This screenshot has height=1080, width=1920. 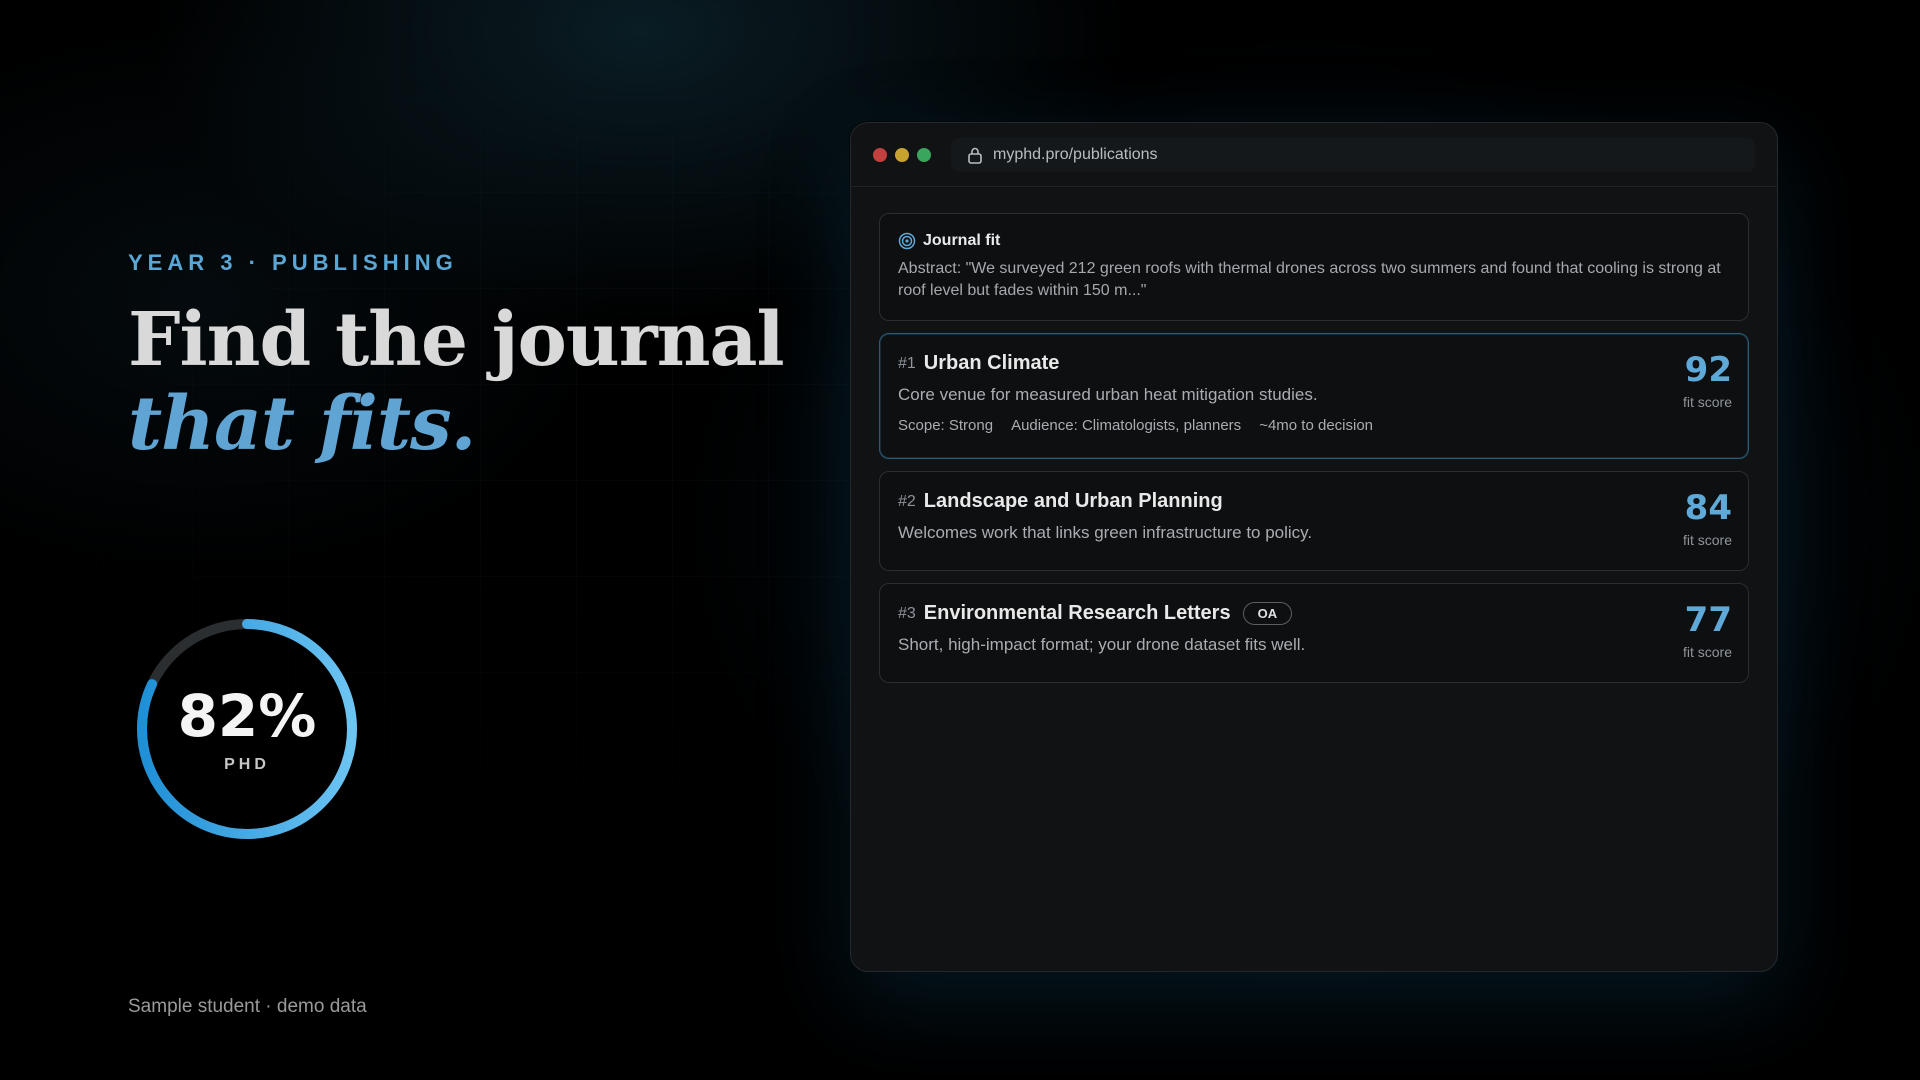 What do you see at coordinates (1314, 613) in the screenshot?
I see `journal-header: #3 Environmental Research Letters OA` at bounding box center [1314, 613].